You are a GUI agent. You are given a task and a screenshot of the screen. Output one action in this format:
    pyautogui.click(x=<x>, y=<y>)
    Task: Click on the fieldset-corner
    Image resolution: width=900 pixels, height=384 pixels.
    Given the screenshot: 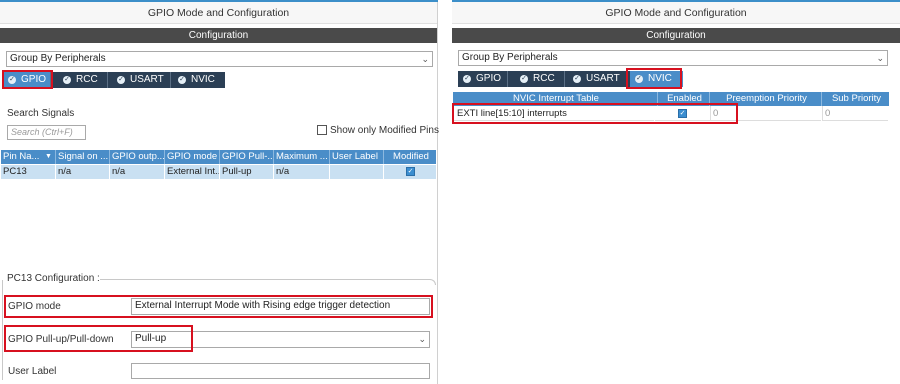 What is the action you would take?
    pyautogui.click(x=433, y=282)
    